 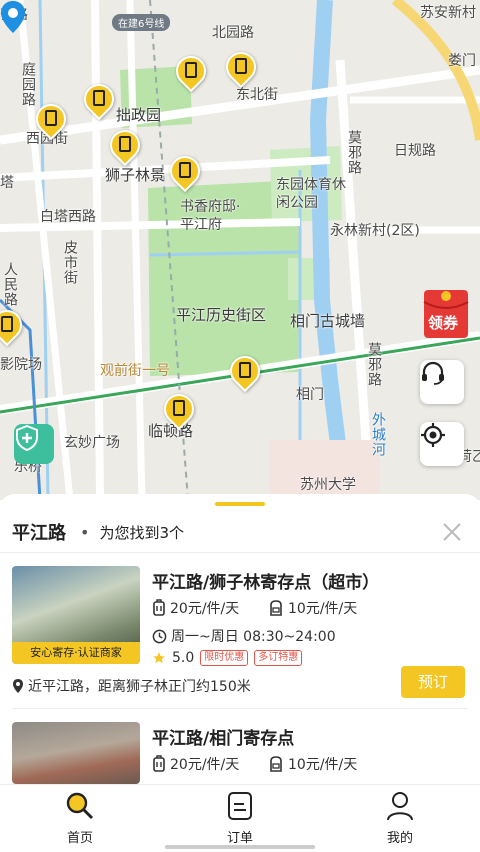 I want to click on map-label: 娄门, so click(x=462, y=61).